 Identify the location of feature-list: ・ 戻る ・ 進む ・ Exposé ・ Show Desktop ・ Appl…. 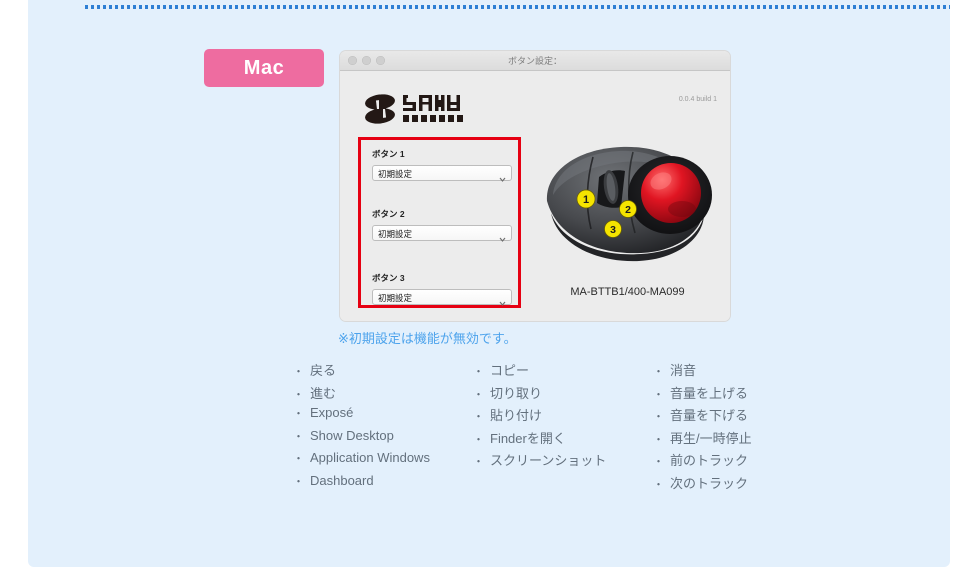
(563, 427).